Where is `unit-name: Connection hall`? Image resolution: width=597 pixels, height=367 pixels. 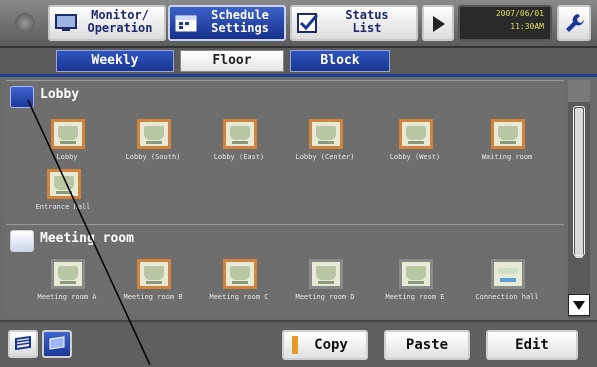 unit-name: Connection hall is located at coordinates (507, 297).